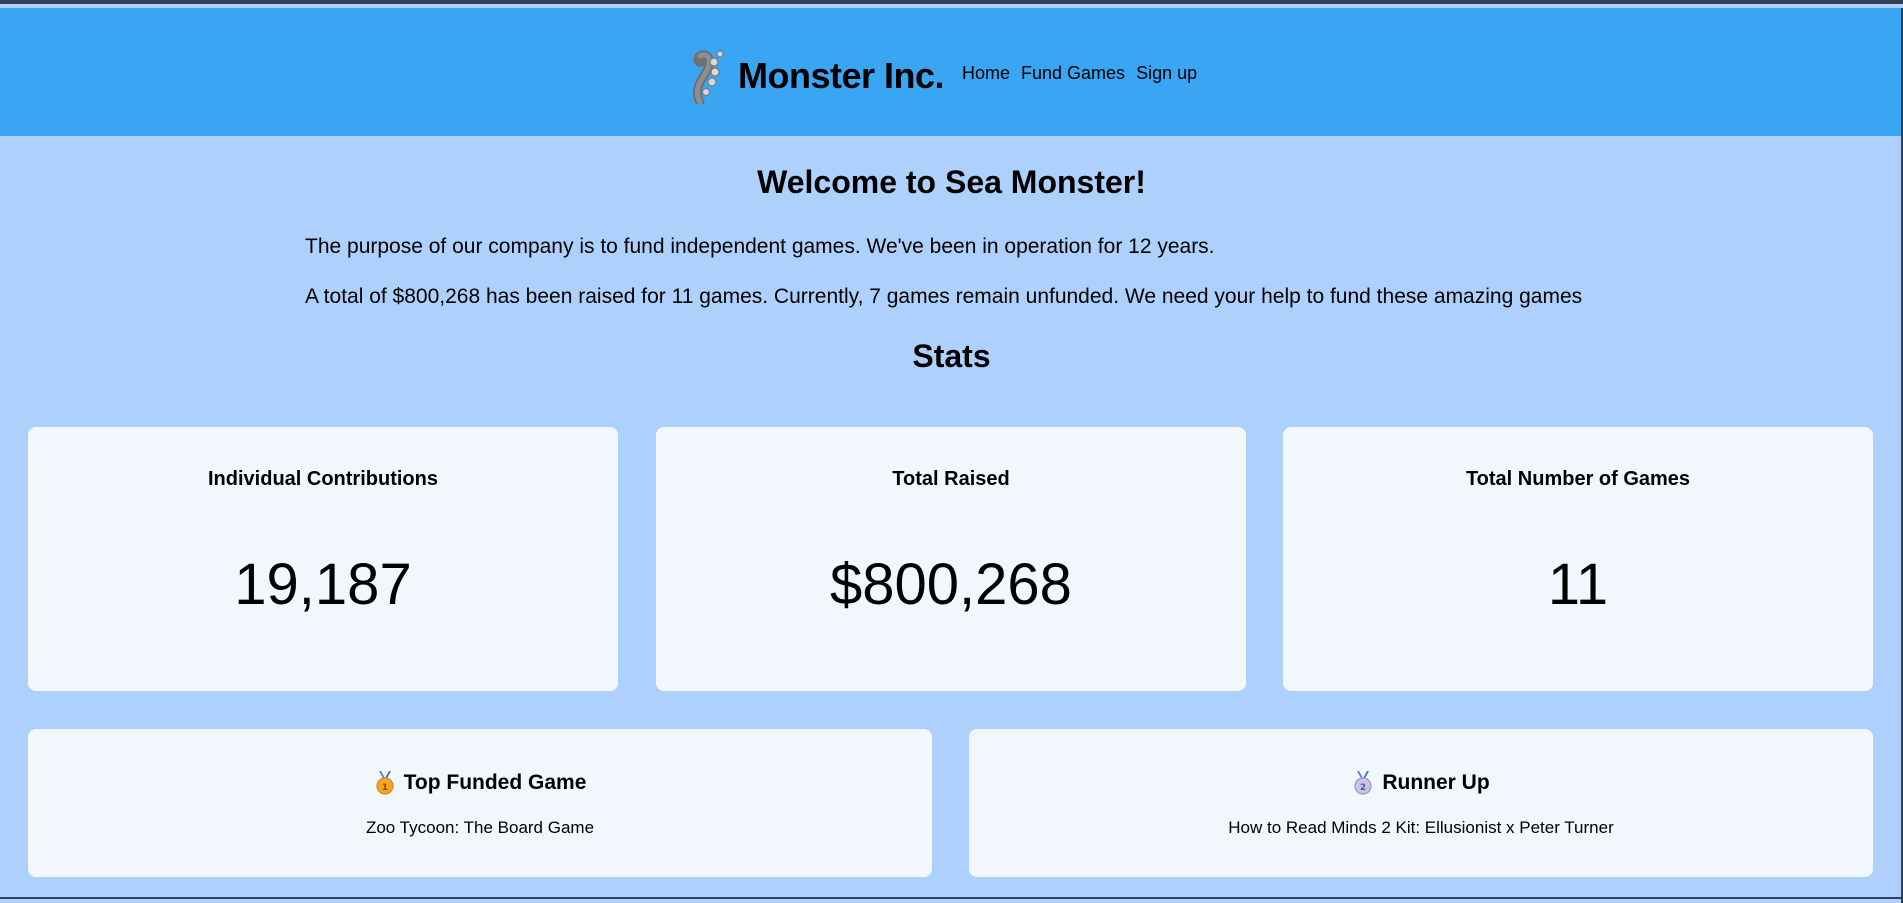  Describe the element at coordinates (951, 182) in the screenshot. I see `welcome-title: Welcome to Sea Monster!` at that location.